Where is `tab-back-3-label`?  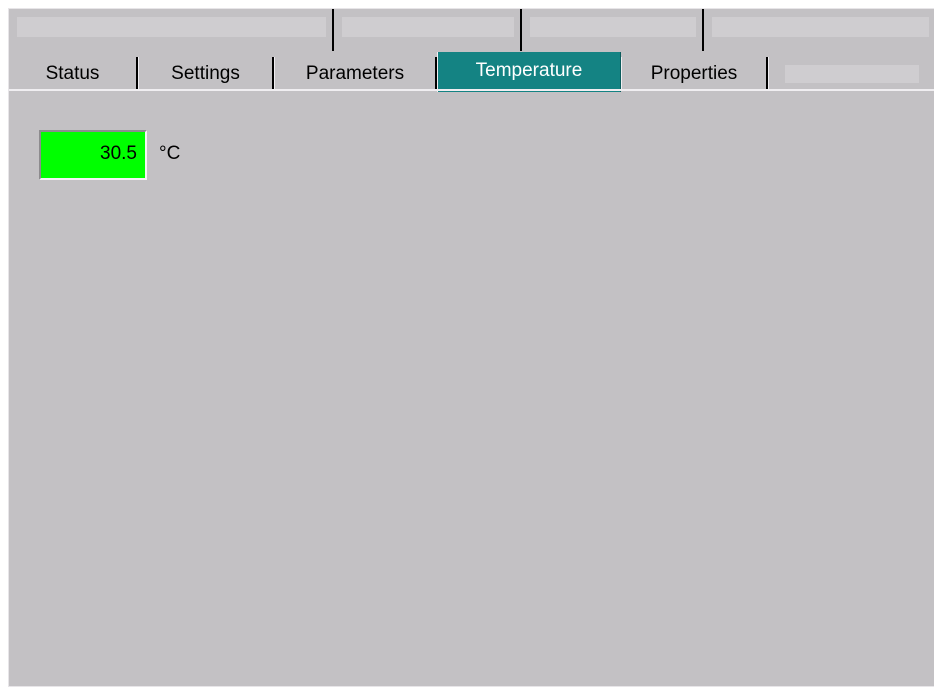 tab-back-3-label is located at coordinates (613, 27).